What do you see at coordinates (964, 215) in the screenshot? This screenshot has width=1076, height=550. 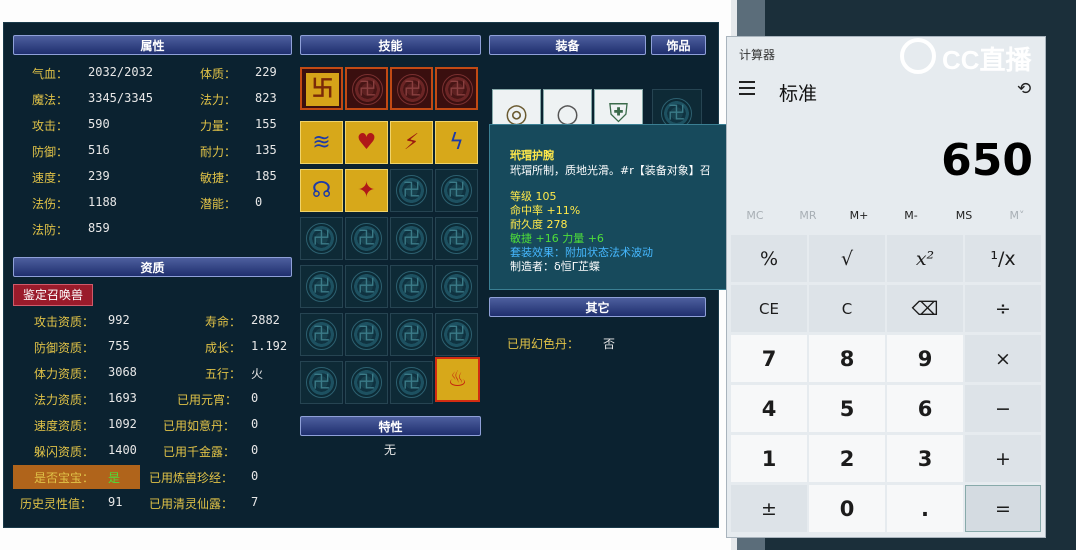 I see `memory-store-button: MS` at bounding box center [964, 215].